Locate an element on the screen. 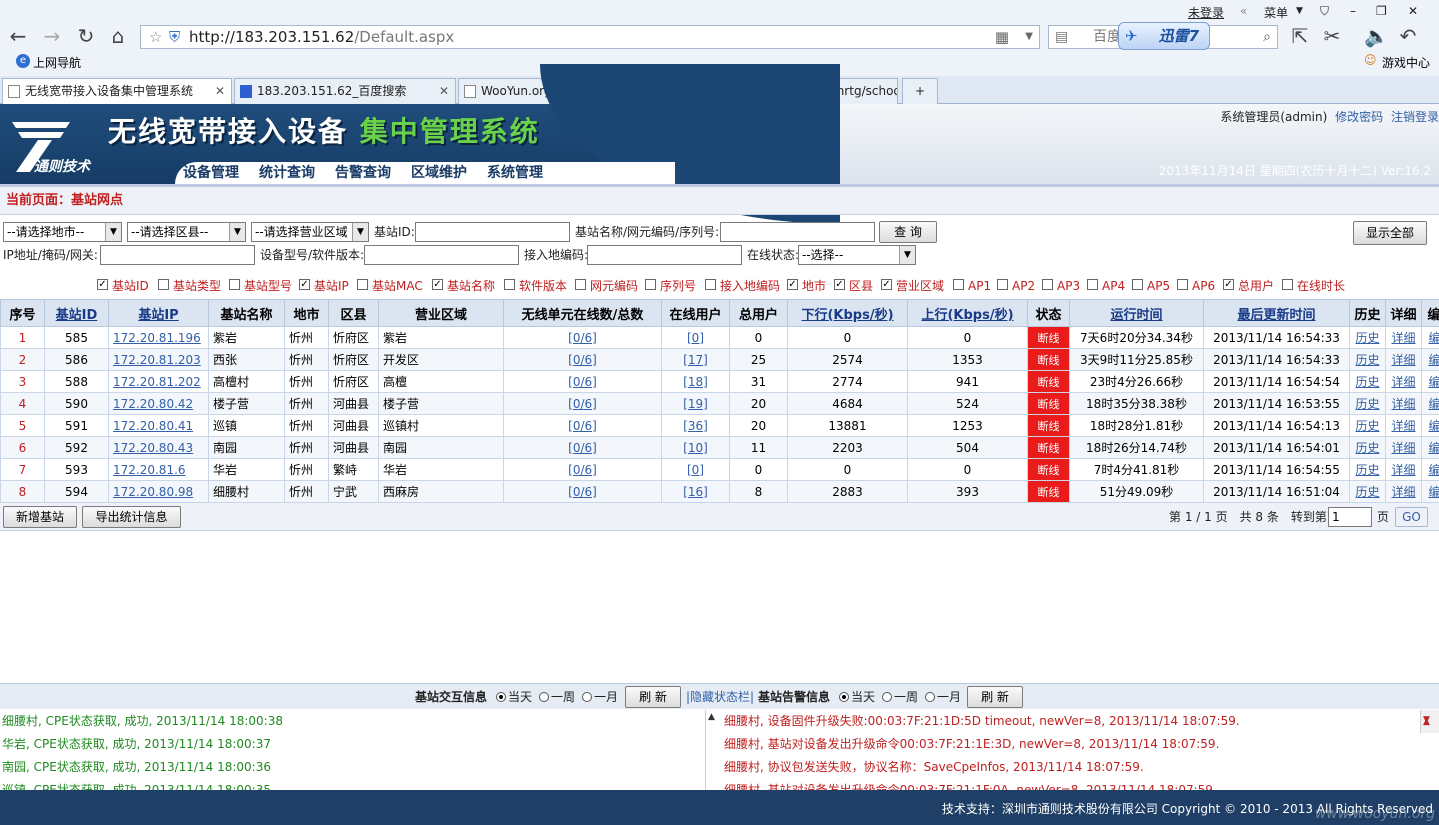 The image size is (1439, 825). nav-system: 系统管理 is located at coordinates (515, 173).